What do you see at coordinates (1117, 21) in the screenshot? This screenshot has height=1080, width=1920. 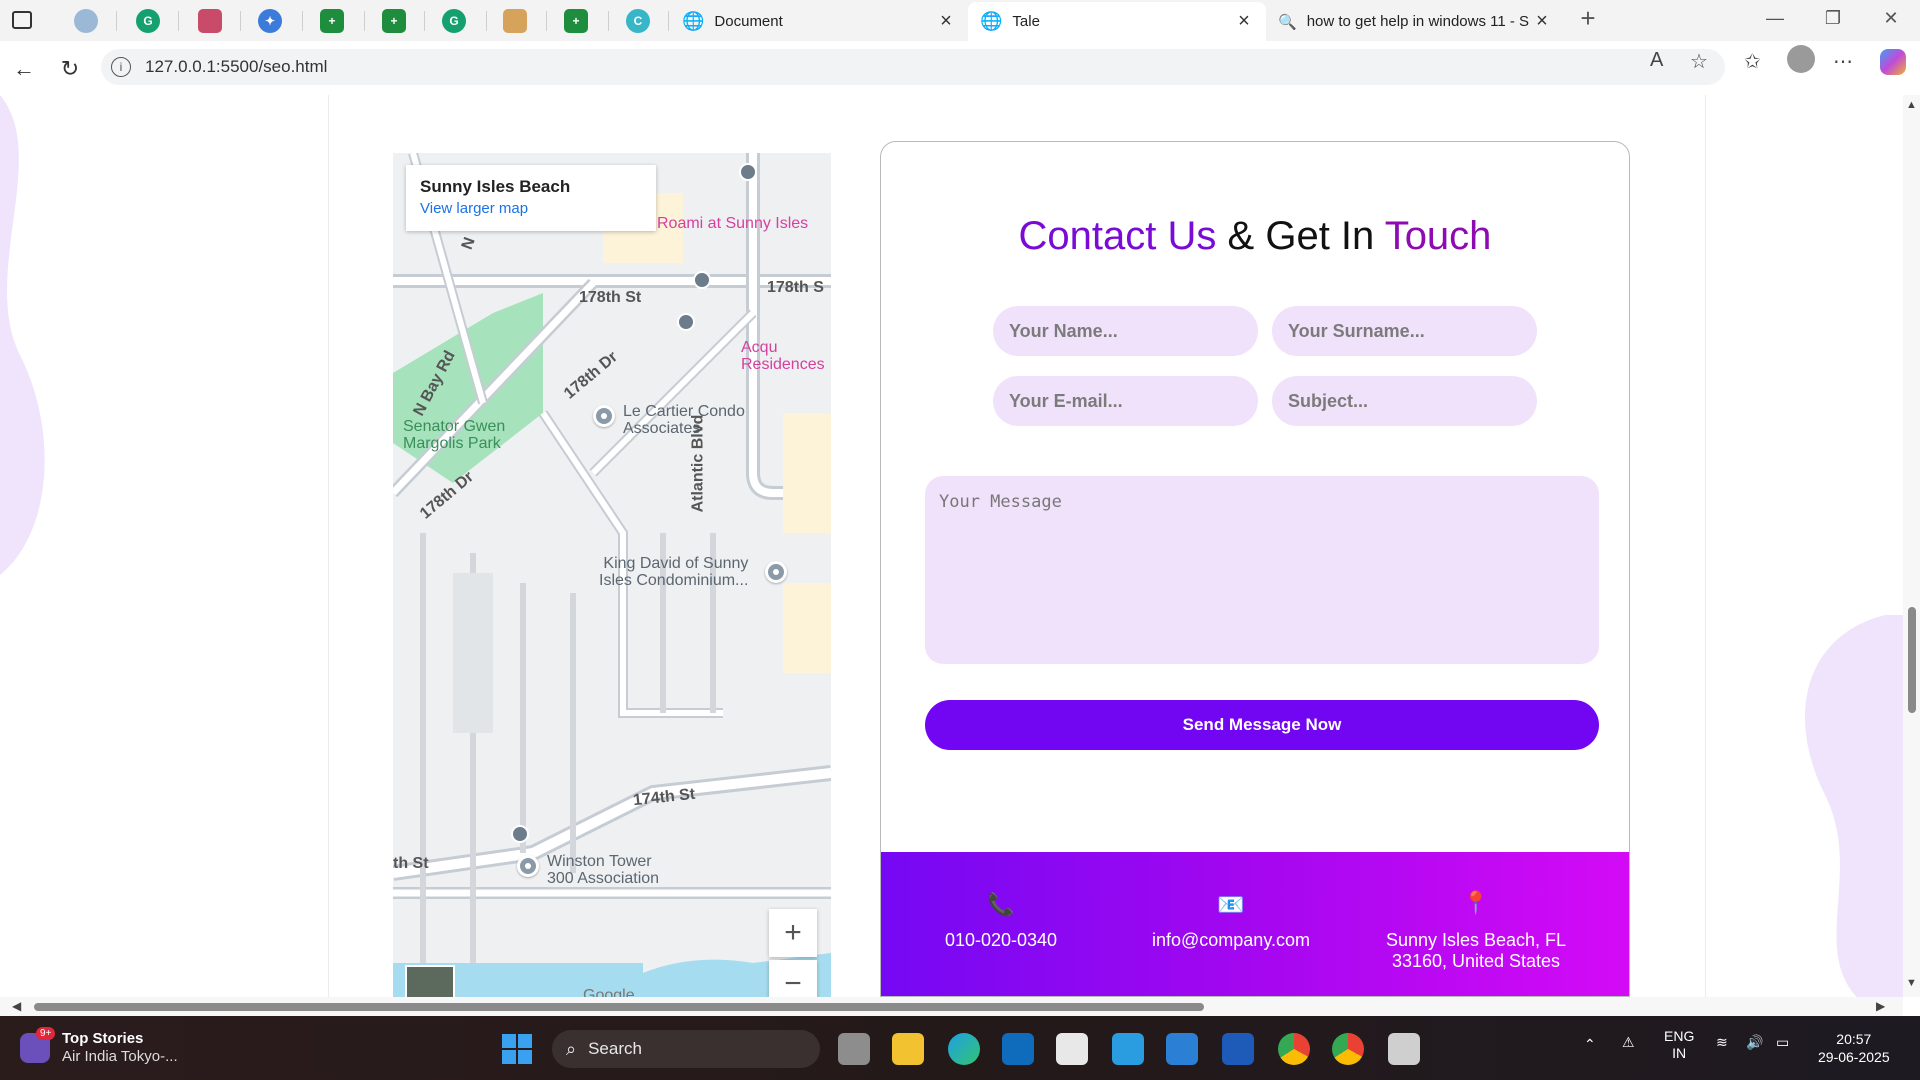 I see `tab-tale: 🌐 Tale ×` at bounding box center [1117, 21].